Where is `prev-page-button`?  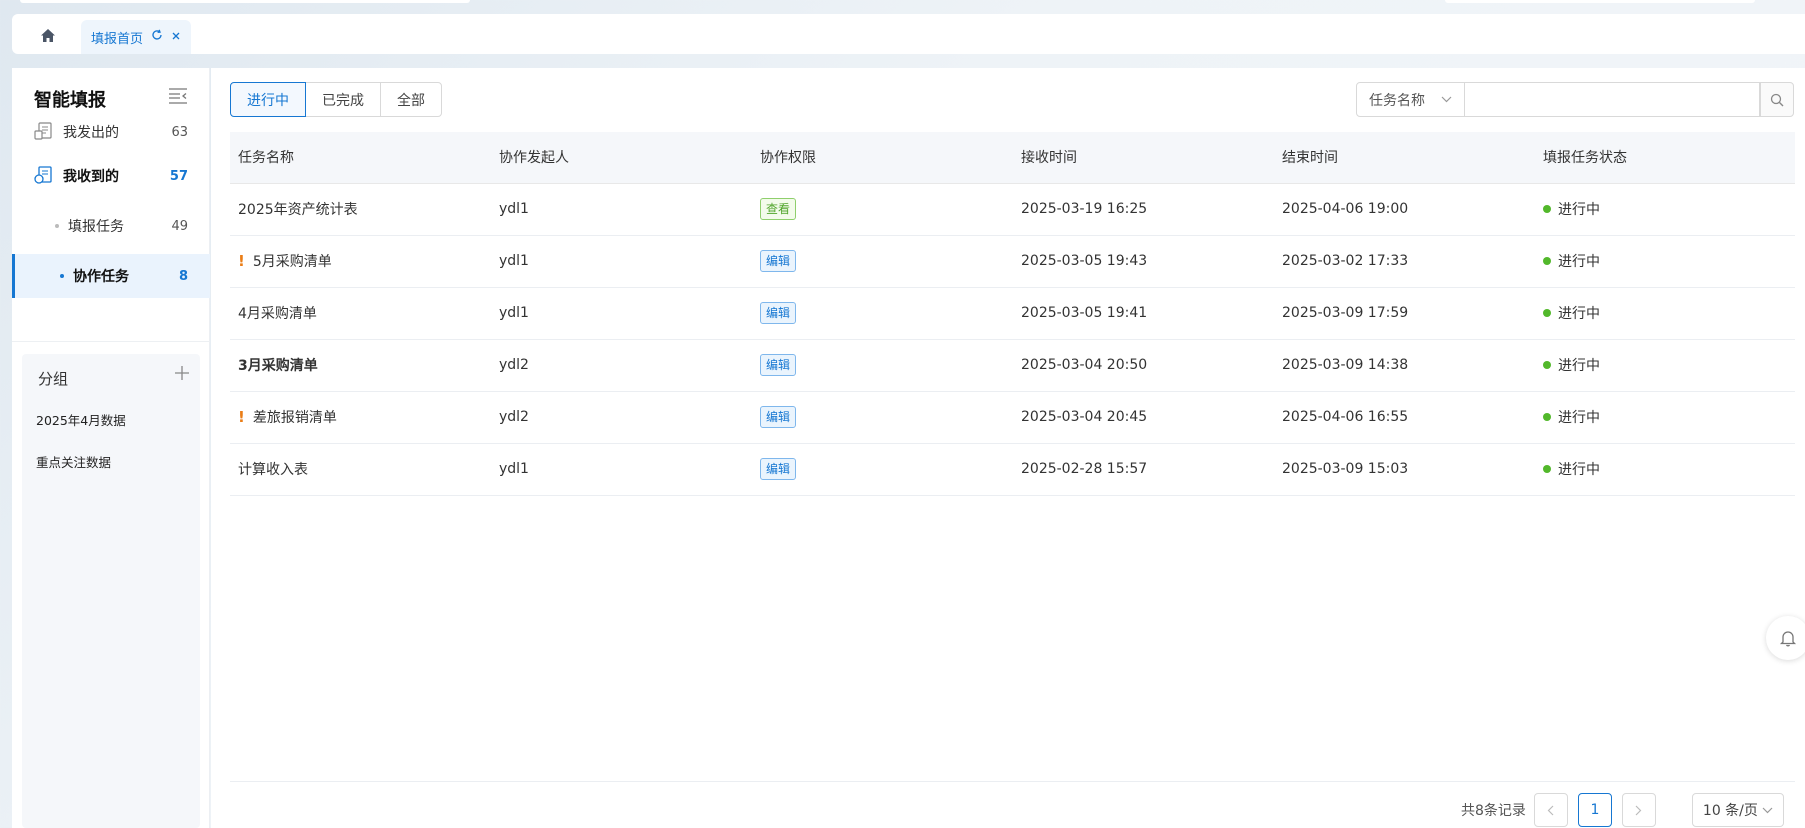
prev-page-button is located at coordinates (1550, 810).